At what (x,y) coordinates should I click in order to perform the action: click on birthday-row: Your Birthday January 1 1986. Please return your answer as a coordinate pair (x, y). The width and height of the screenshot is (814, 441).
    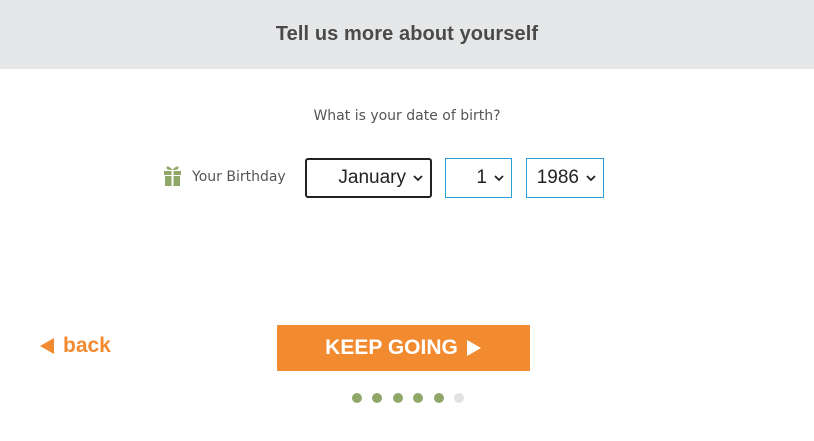
    Looking at the image, I should click on (407, 178).